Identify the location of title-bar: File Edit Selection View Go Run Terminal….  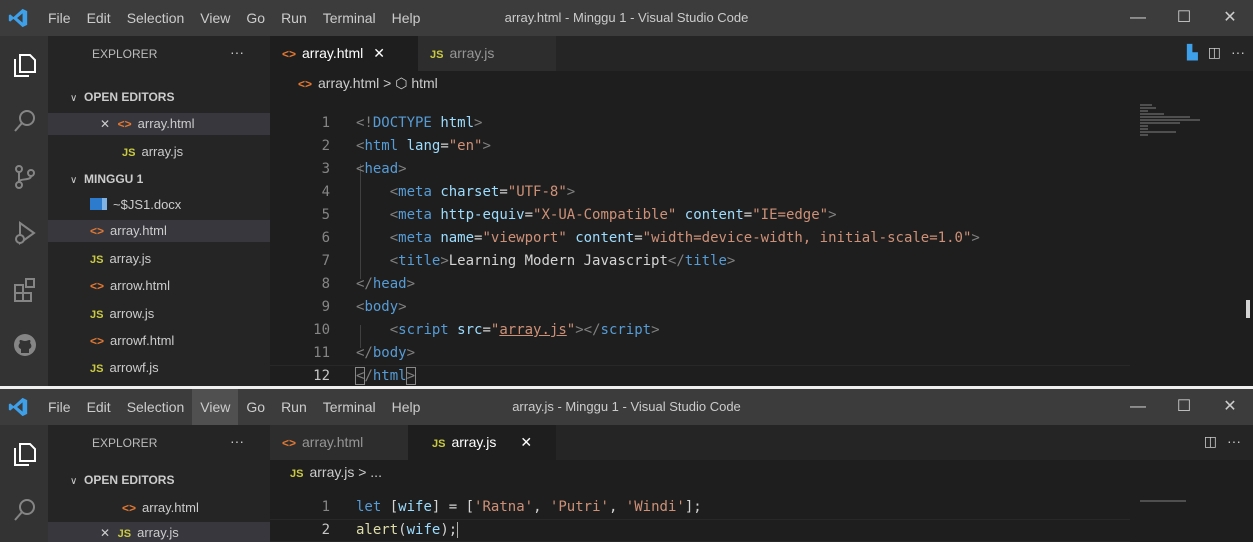
(626, 18).